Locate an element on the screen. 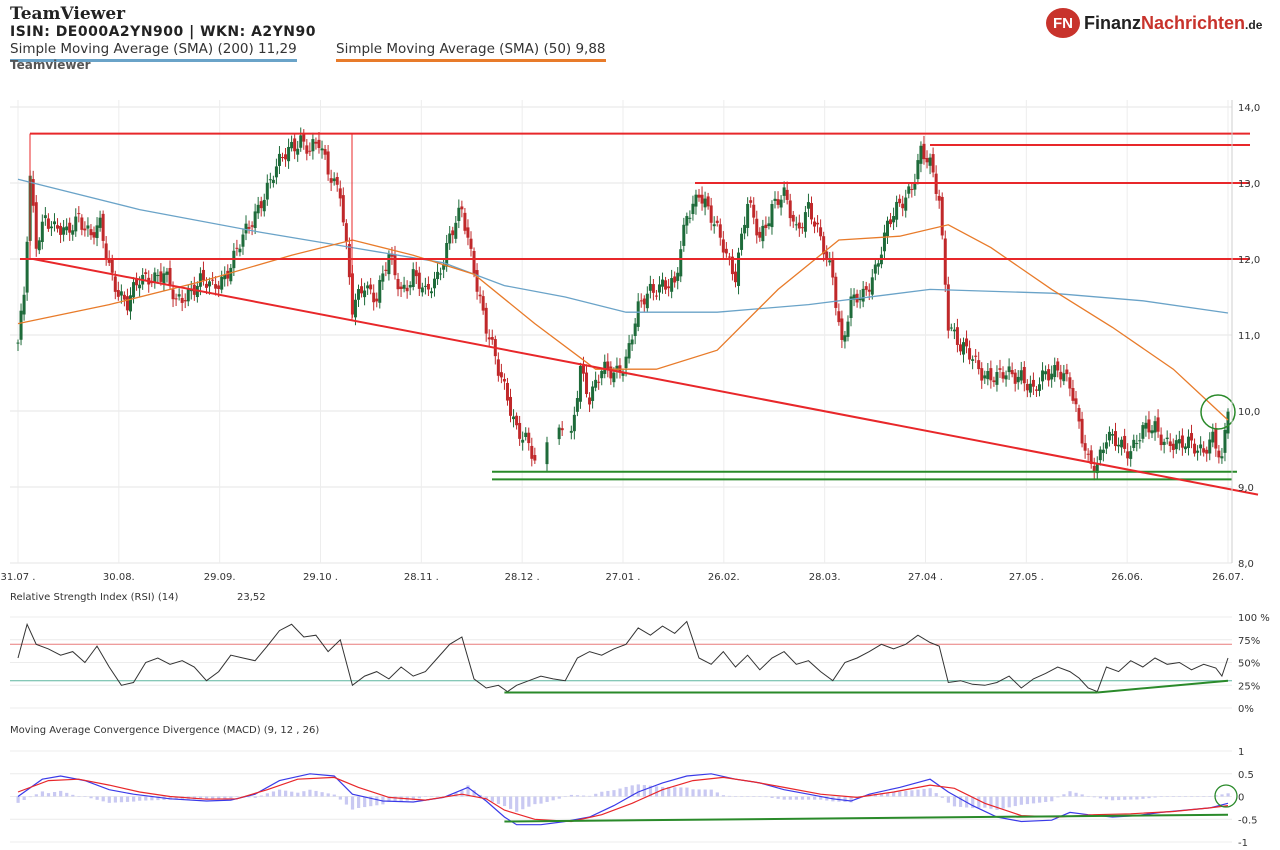  macd-series is located at coordinates (627, 799).